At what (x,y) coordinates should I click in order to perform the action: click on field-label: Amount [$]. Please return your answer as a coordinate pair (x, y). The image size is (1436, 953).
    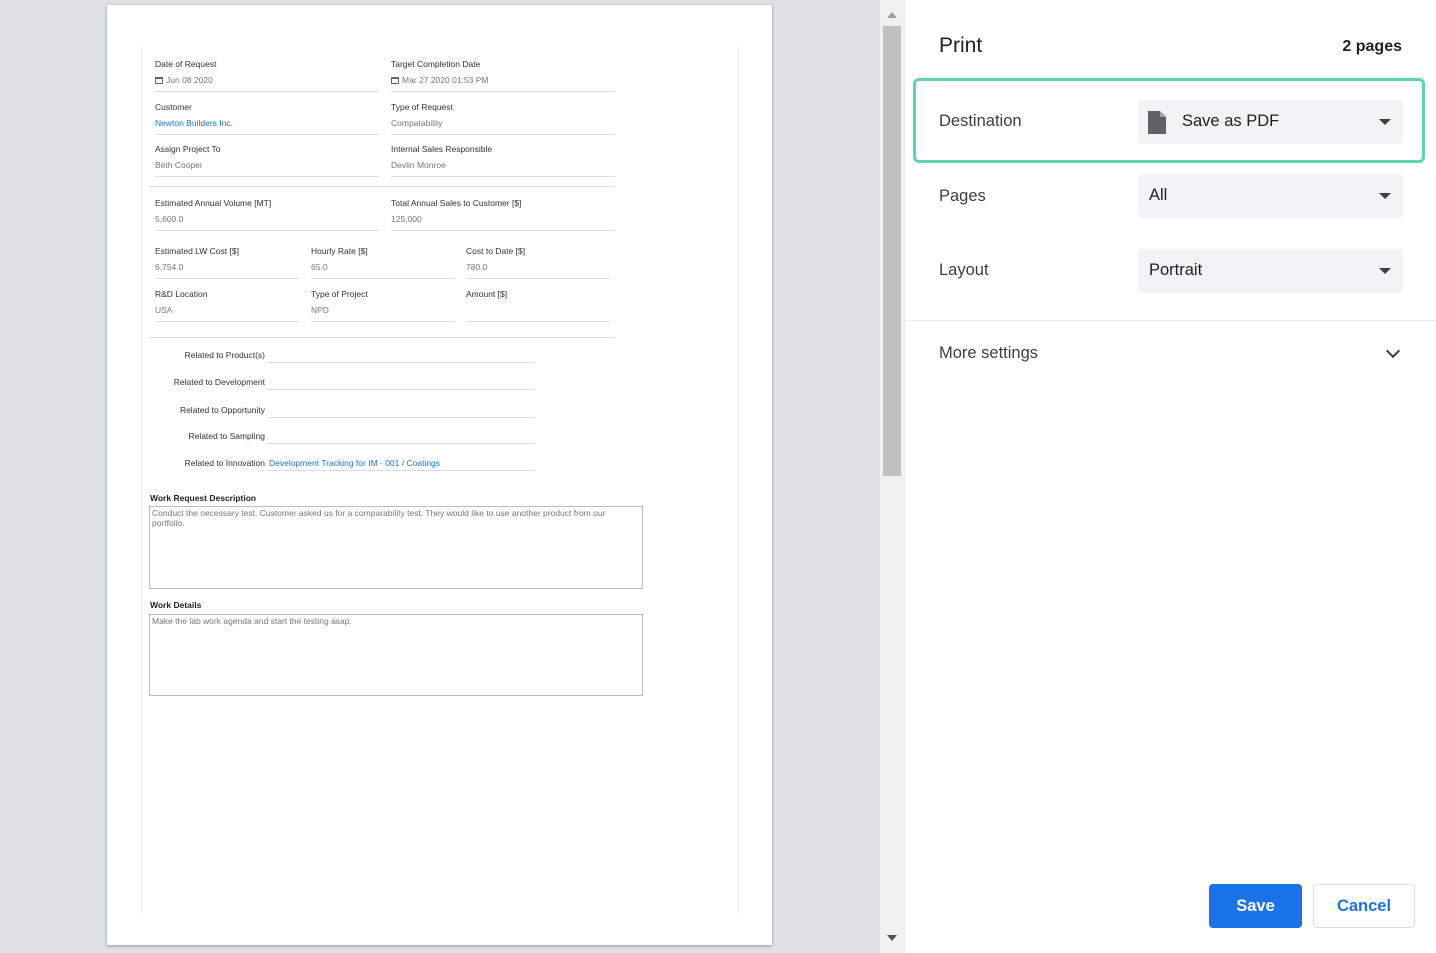
    Looking at the image, I should click on (487, 294).